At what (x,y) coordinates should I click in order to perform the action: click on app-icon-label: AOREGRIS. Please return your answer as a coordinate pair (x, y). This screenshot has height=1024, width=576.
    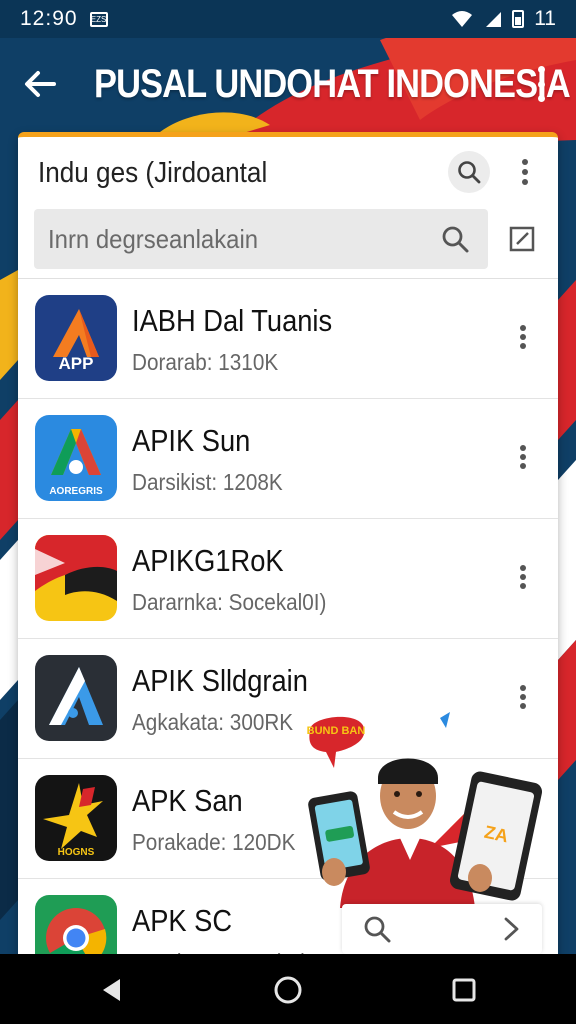
    Looking at the image, I should click on (76, 491).